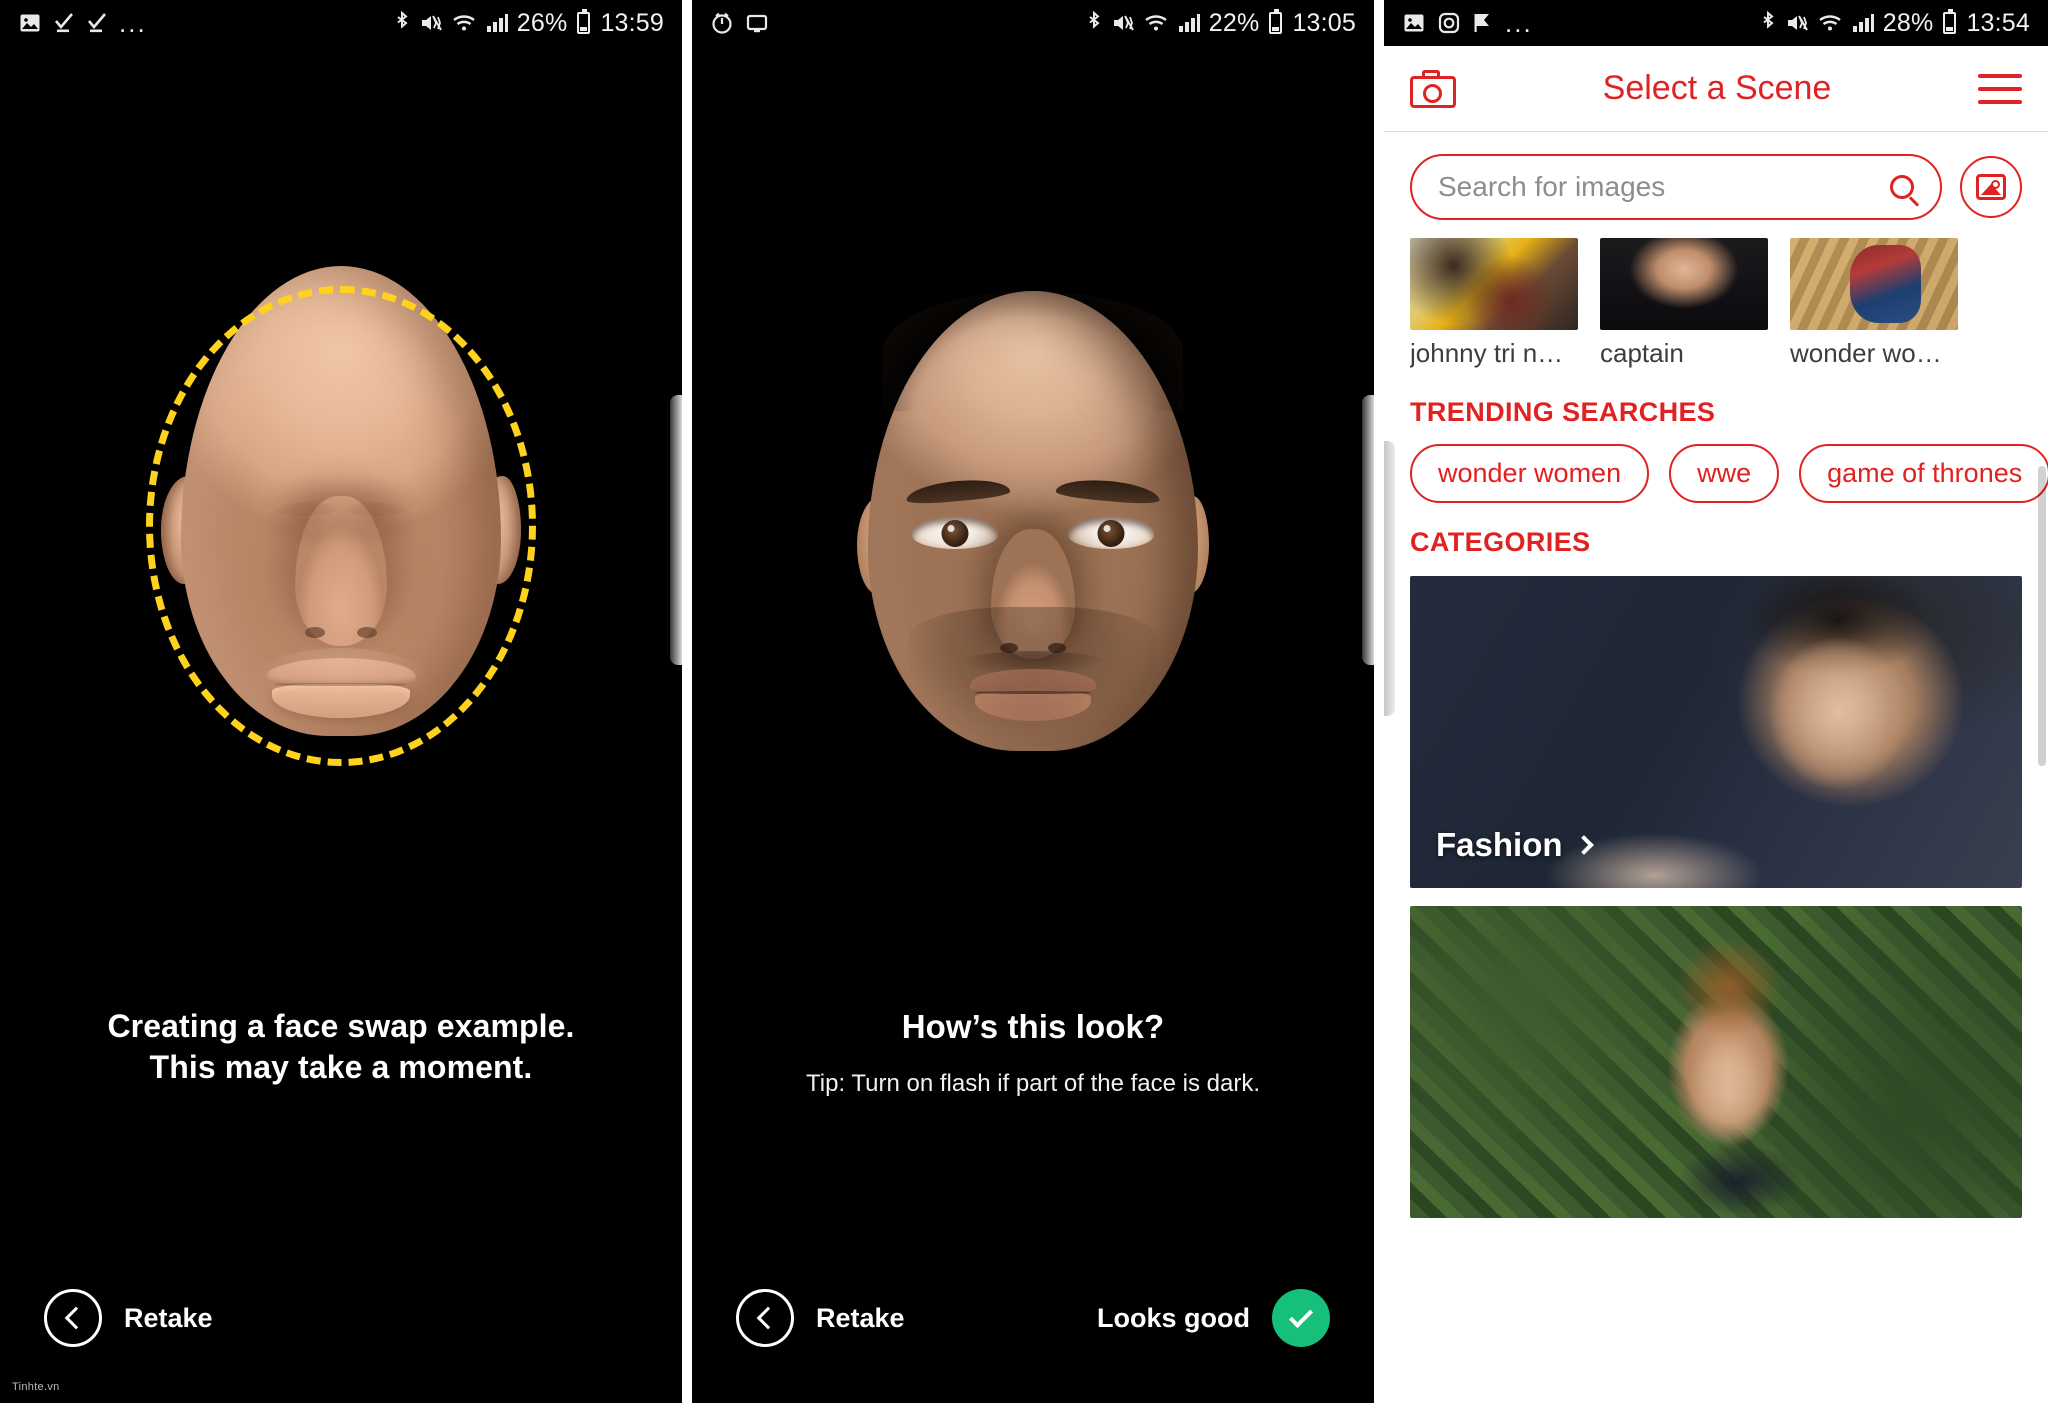  Describe the element at coordinates (1724, 473) in the screenshot. I see `trending-chip: wwe` at that location.